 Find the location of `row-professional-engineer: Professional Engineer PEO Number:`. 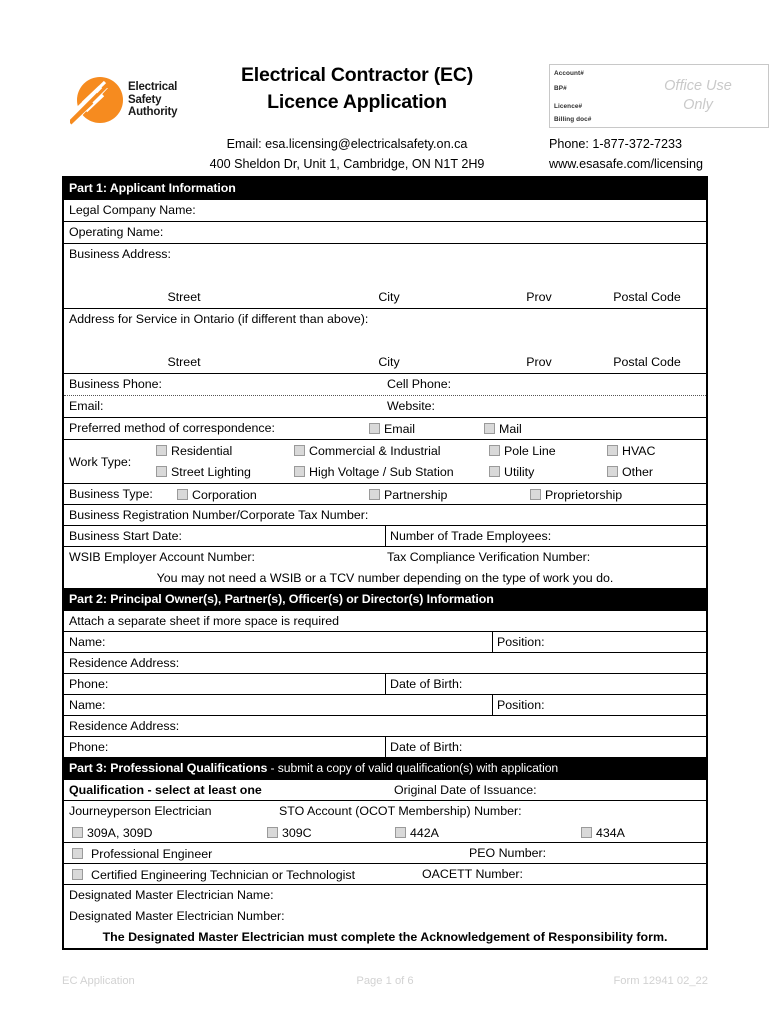

row-professional-engineer: Professional Engineer PEO Number: is located at coordinates (385, 853).